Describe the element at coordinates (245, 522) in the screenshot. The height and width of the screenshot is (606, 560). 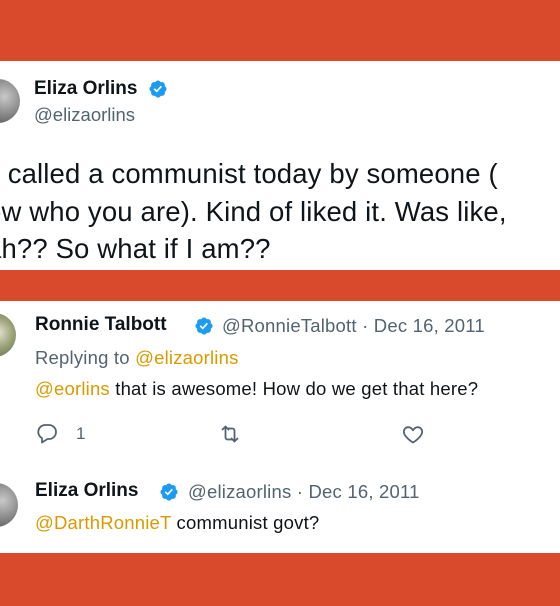
I see `reply-body: communist govt?` at that location.